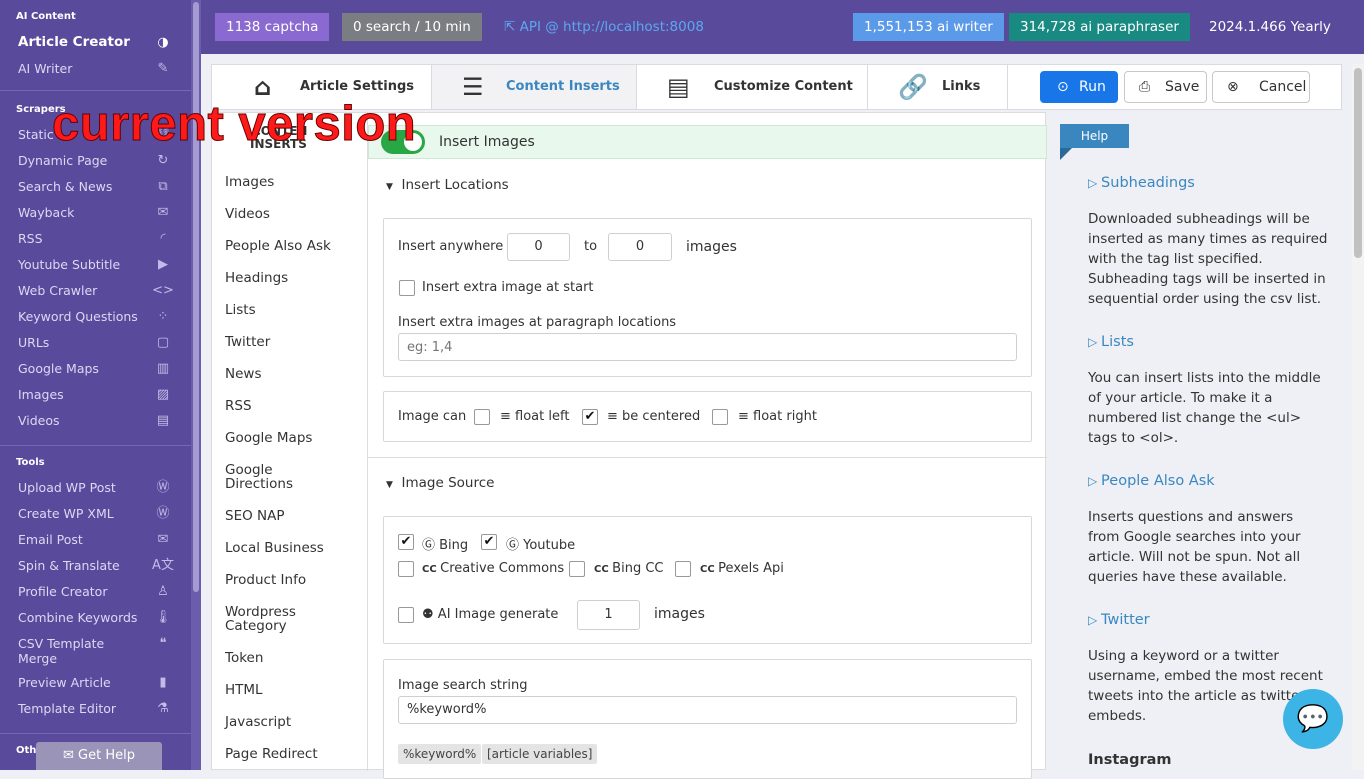  What do you see at coordinates (707, 142) in the screenshot?
I see `insert-images-bar: Insert Images` at bounding box center [707, 142].